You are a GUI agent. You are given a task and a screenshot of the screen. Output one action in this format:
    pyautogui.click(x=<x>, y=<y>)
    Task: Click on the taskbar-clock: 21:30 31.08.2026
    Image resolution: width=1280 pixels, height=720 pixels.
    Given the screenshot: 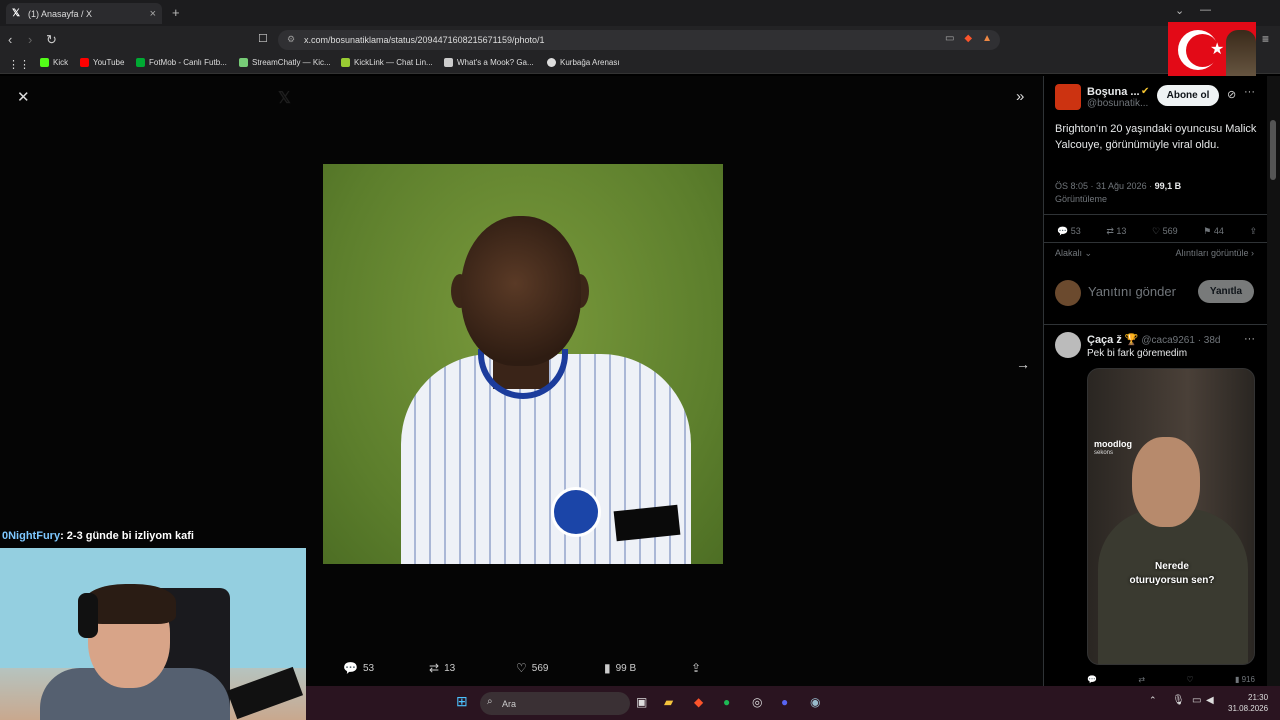 What is the action you would take?
    pyautogui.click(x=1248, y=703)
    